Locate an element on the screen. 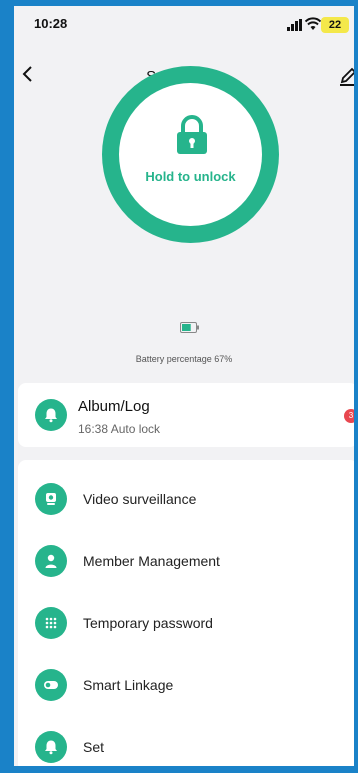 The height and width of the screenshot is (773, 358). lock-icon is located at coordinates (192, 134).